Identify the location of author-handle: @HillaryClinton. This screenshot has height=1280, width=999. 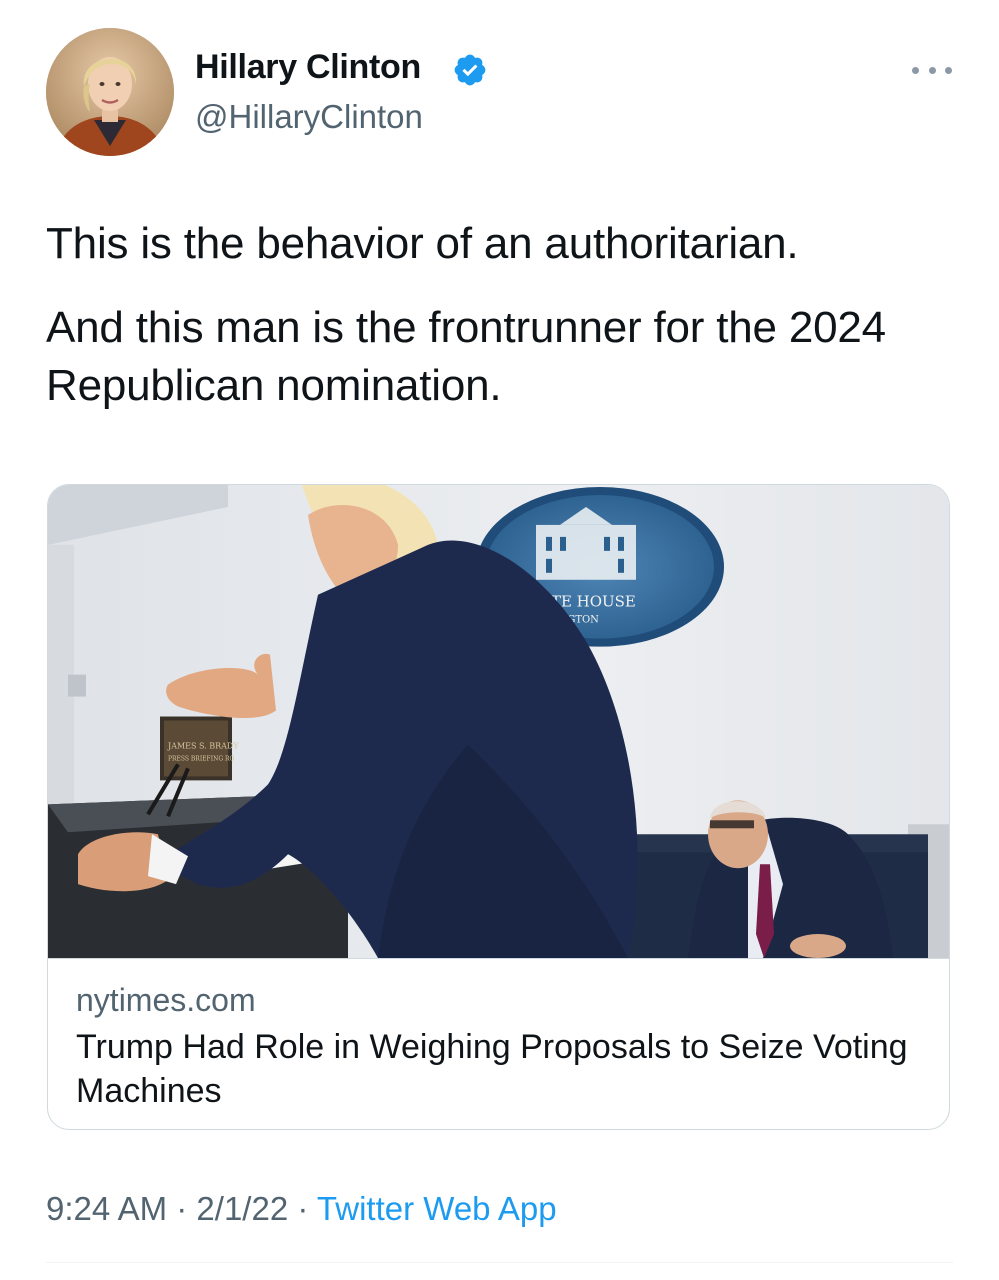
(309, 117).